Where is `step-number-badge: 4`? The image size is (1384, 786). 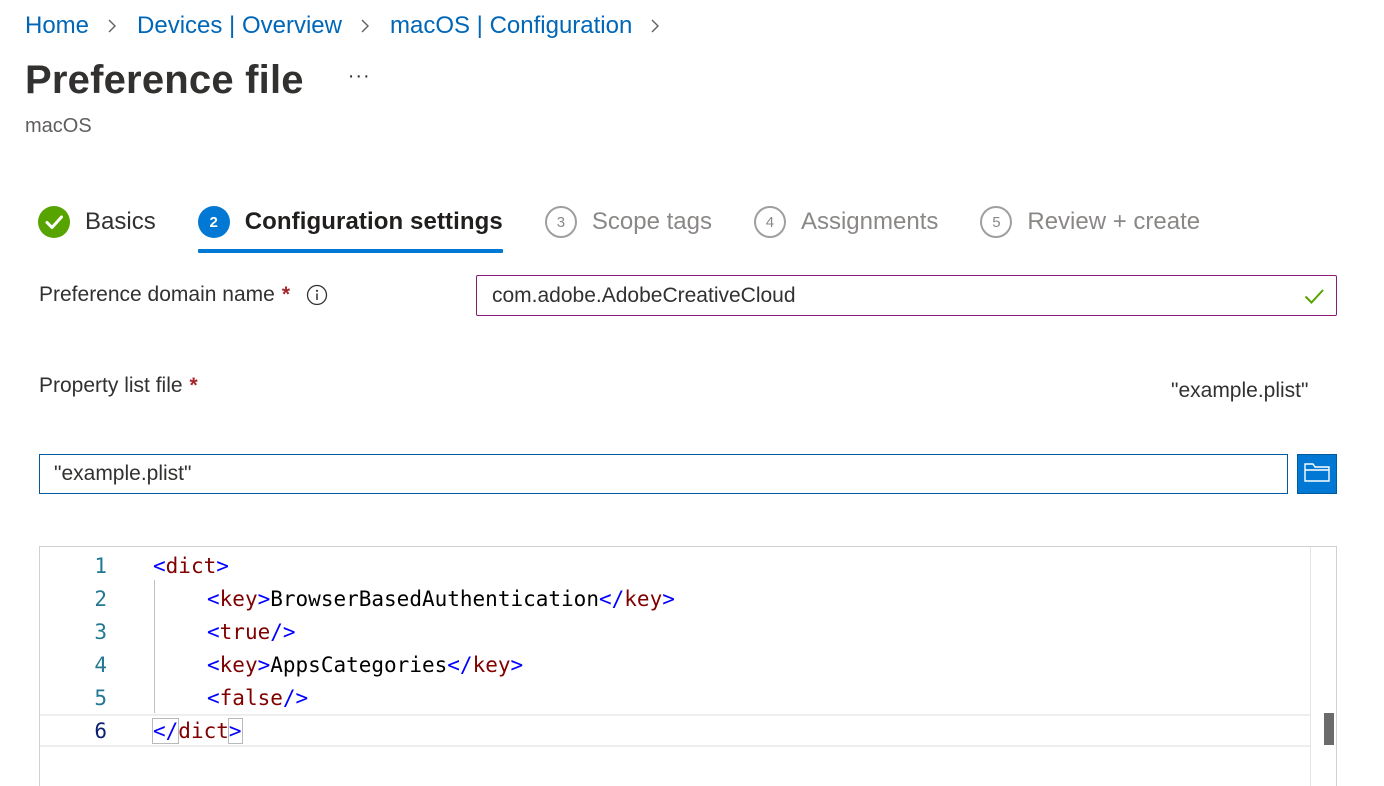
step-number-badge: 4 is located at coordinates (769, 222).